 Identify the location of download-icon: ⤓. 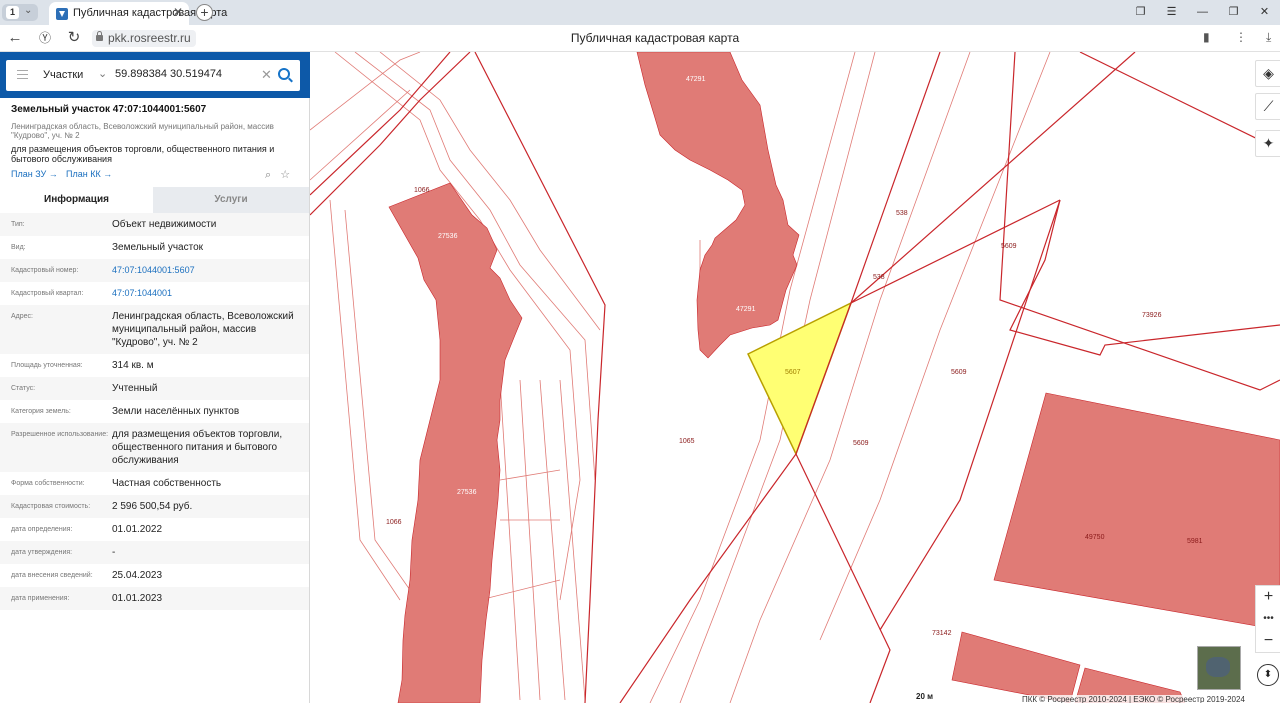
(1268, 37).